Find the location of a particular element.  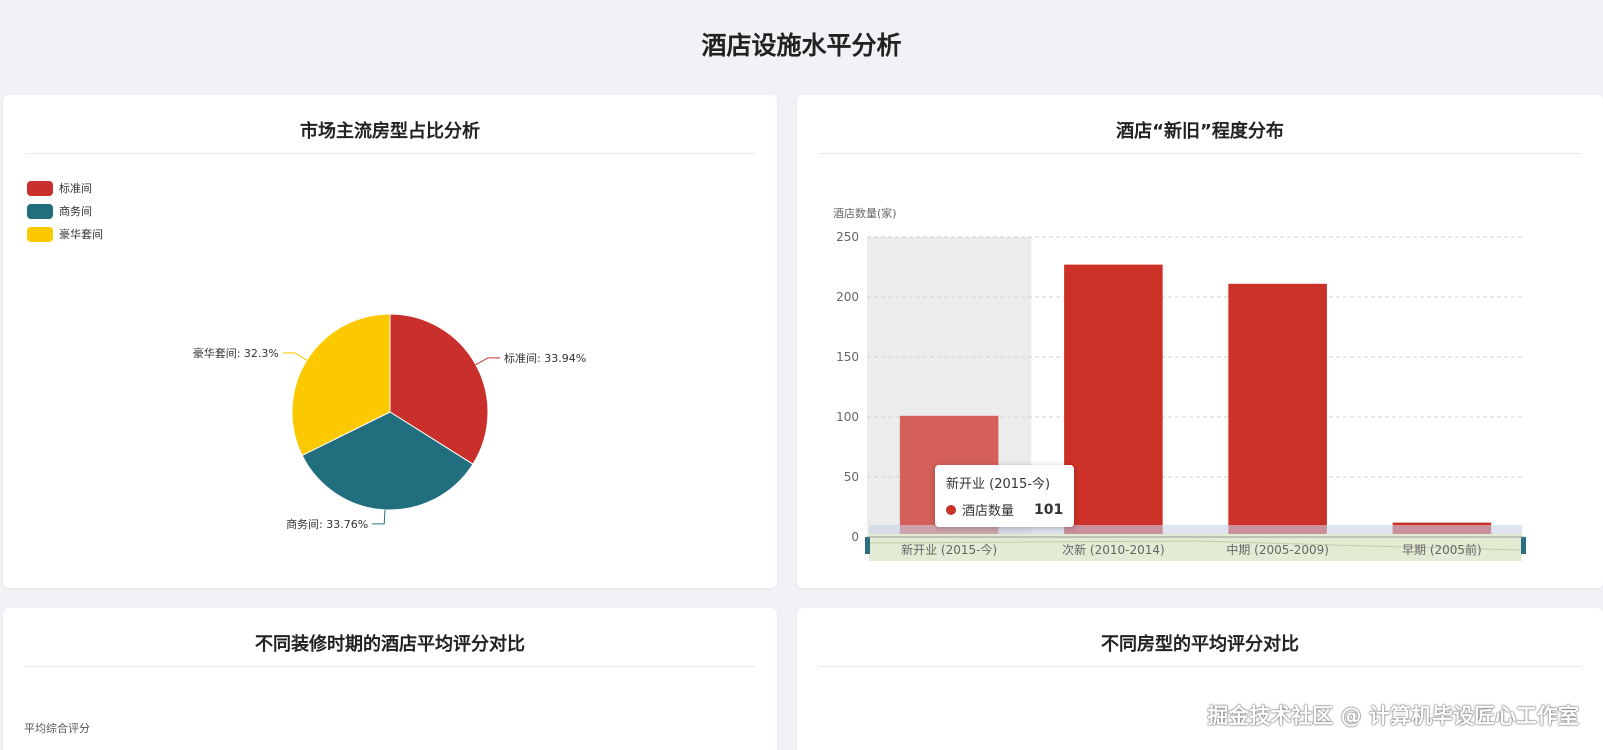

y-tick-label: 100 is located at coordinates (847, 417).